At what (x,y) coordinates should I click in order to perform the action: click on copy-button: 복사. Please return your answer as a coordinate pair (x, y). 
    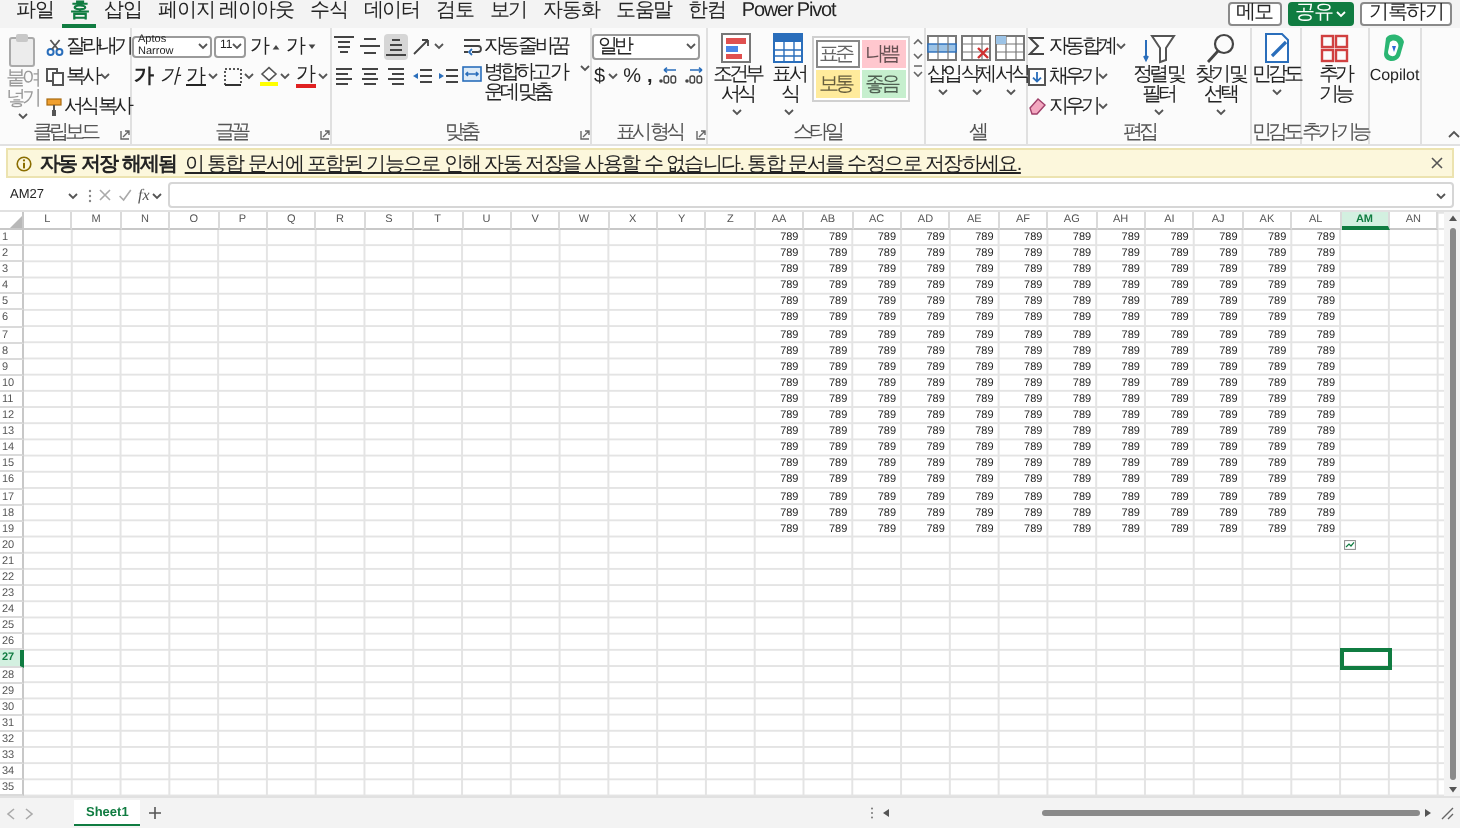
    Looking at the image, I should click on (88, 76).